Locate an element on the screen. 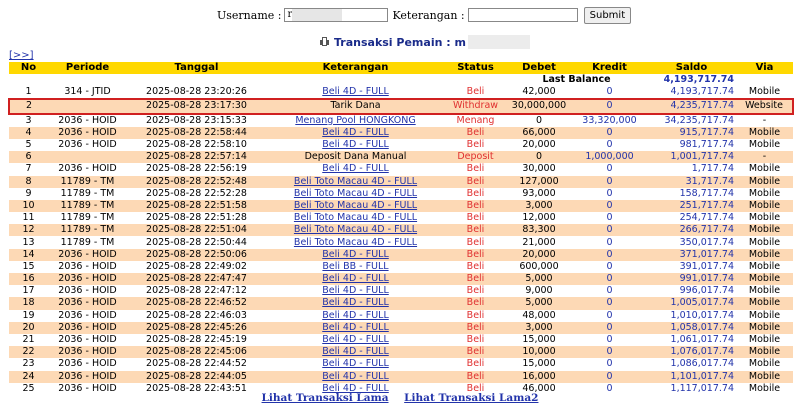 The height and width of the screenshot is (415, 800). keterangan-link: Menang Pool HONGKONG is located at coordinates (355, 120).